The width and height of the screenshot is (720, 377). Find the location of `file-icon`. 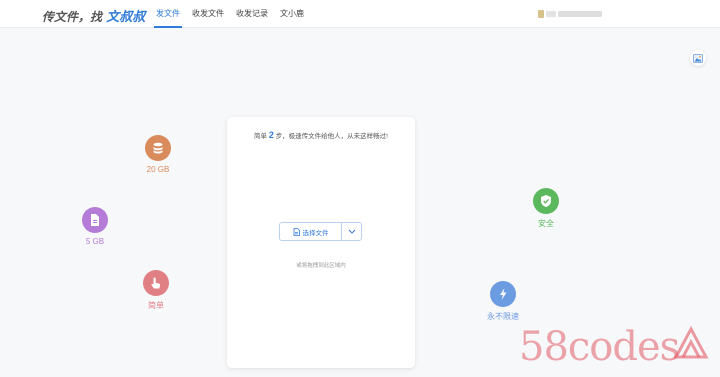

file-icon is located at coordinates (95, 220).